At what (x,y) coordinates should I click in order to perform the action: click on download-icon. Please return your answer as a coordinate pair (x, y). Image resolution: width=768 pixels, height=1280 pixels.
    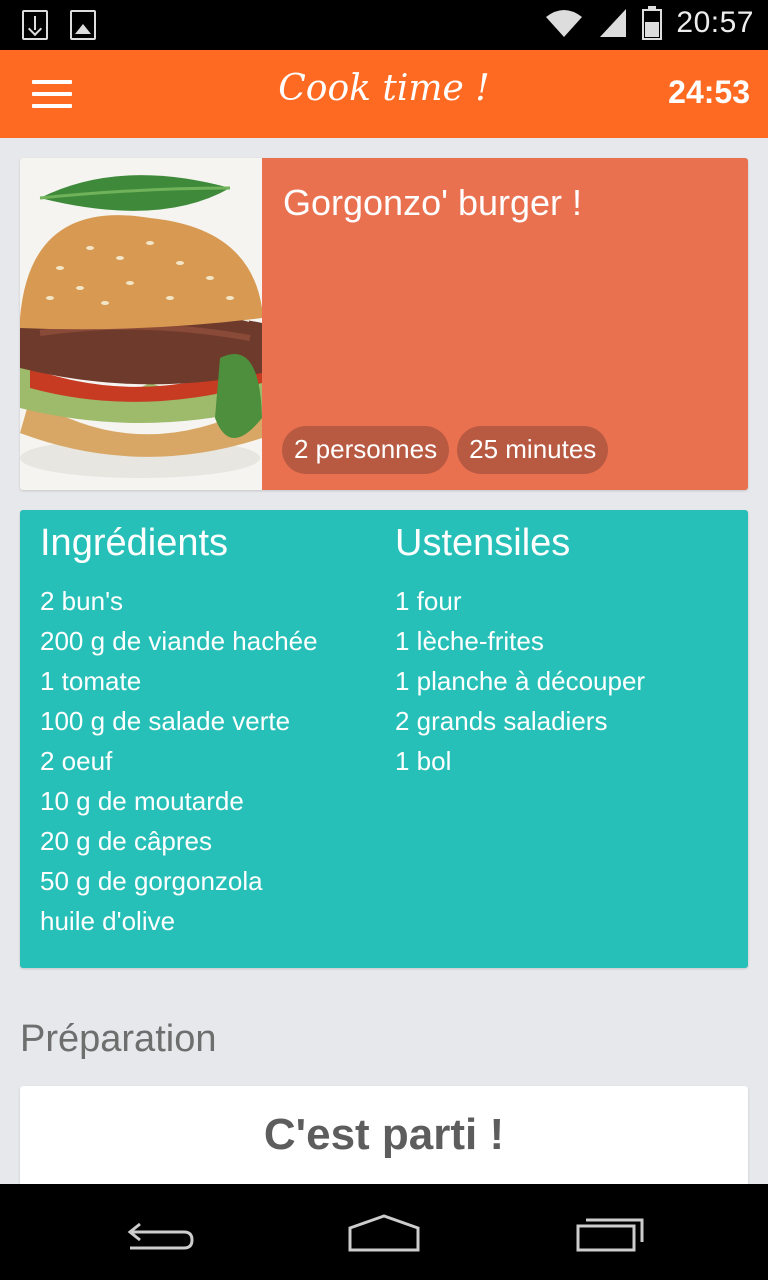
    Looking at the image, I should click on (35, 25).